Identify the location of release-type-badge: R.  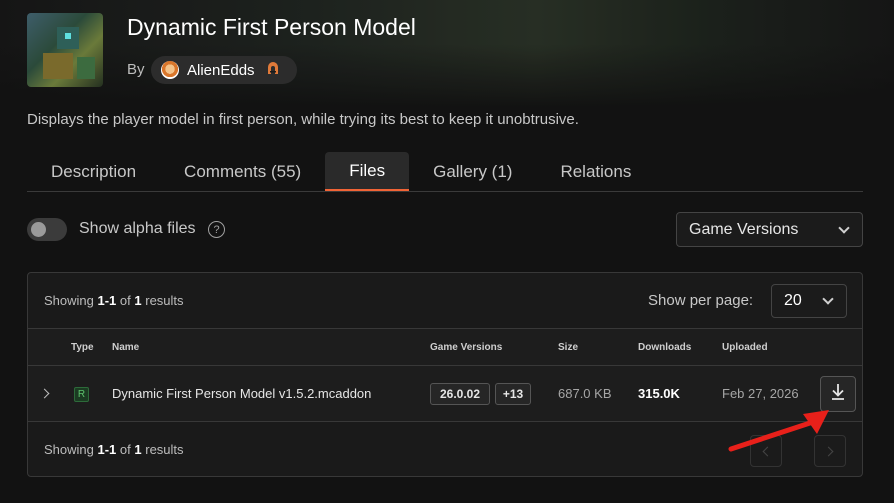
(81, 394).